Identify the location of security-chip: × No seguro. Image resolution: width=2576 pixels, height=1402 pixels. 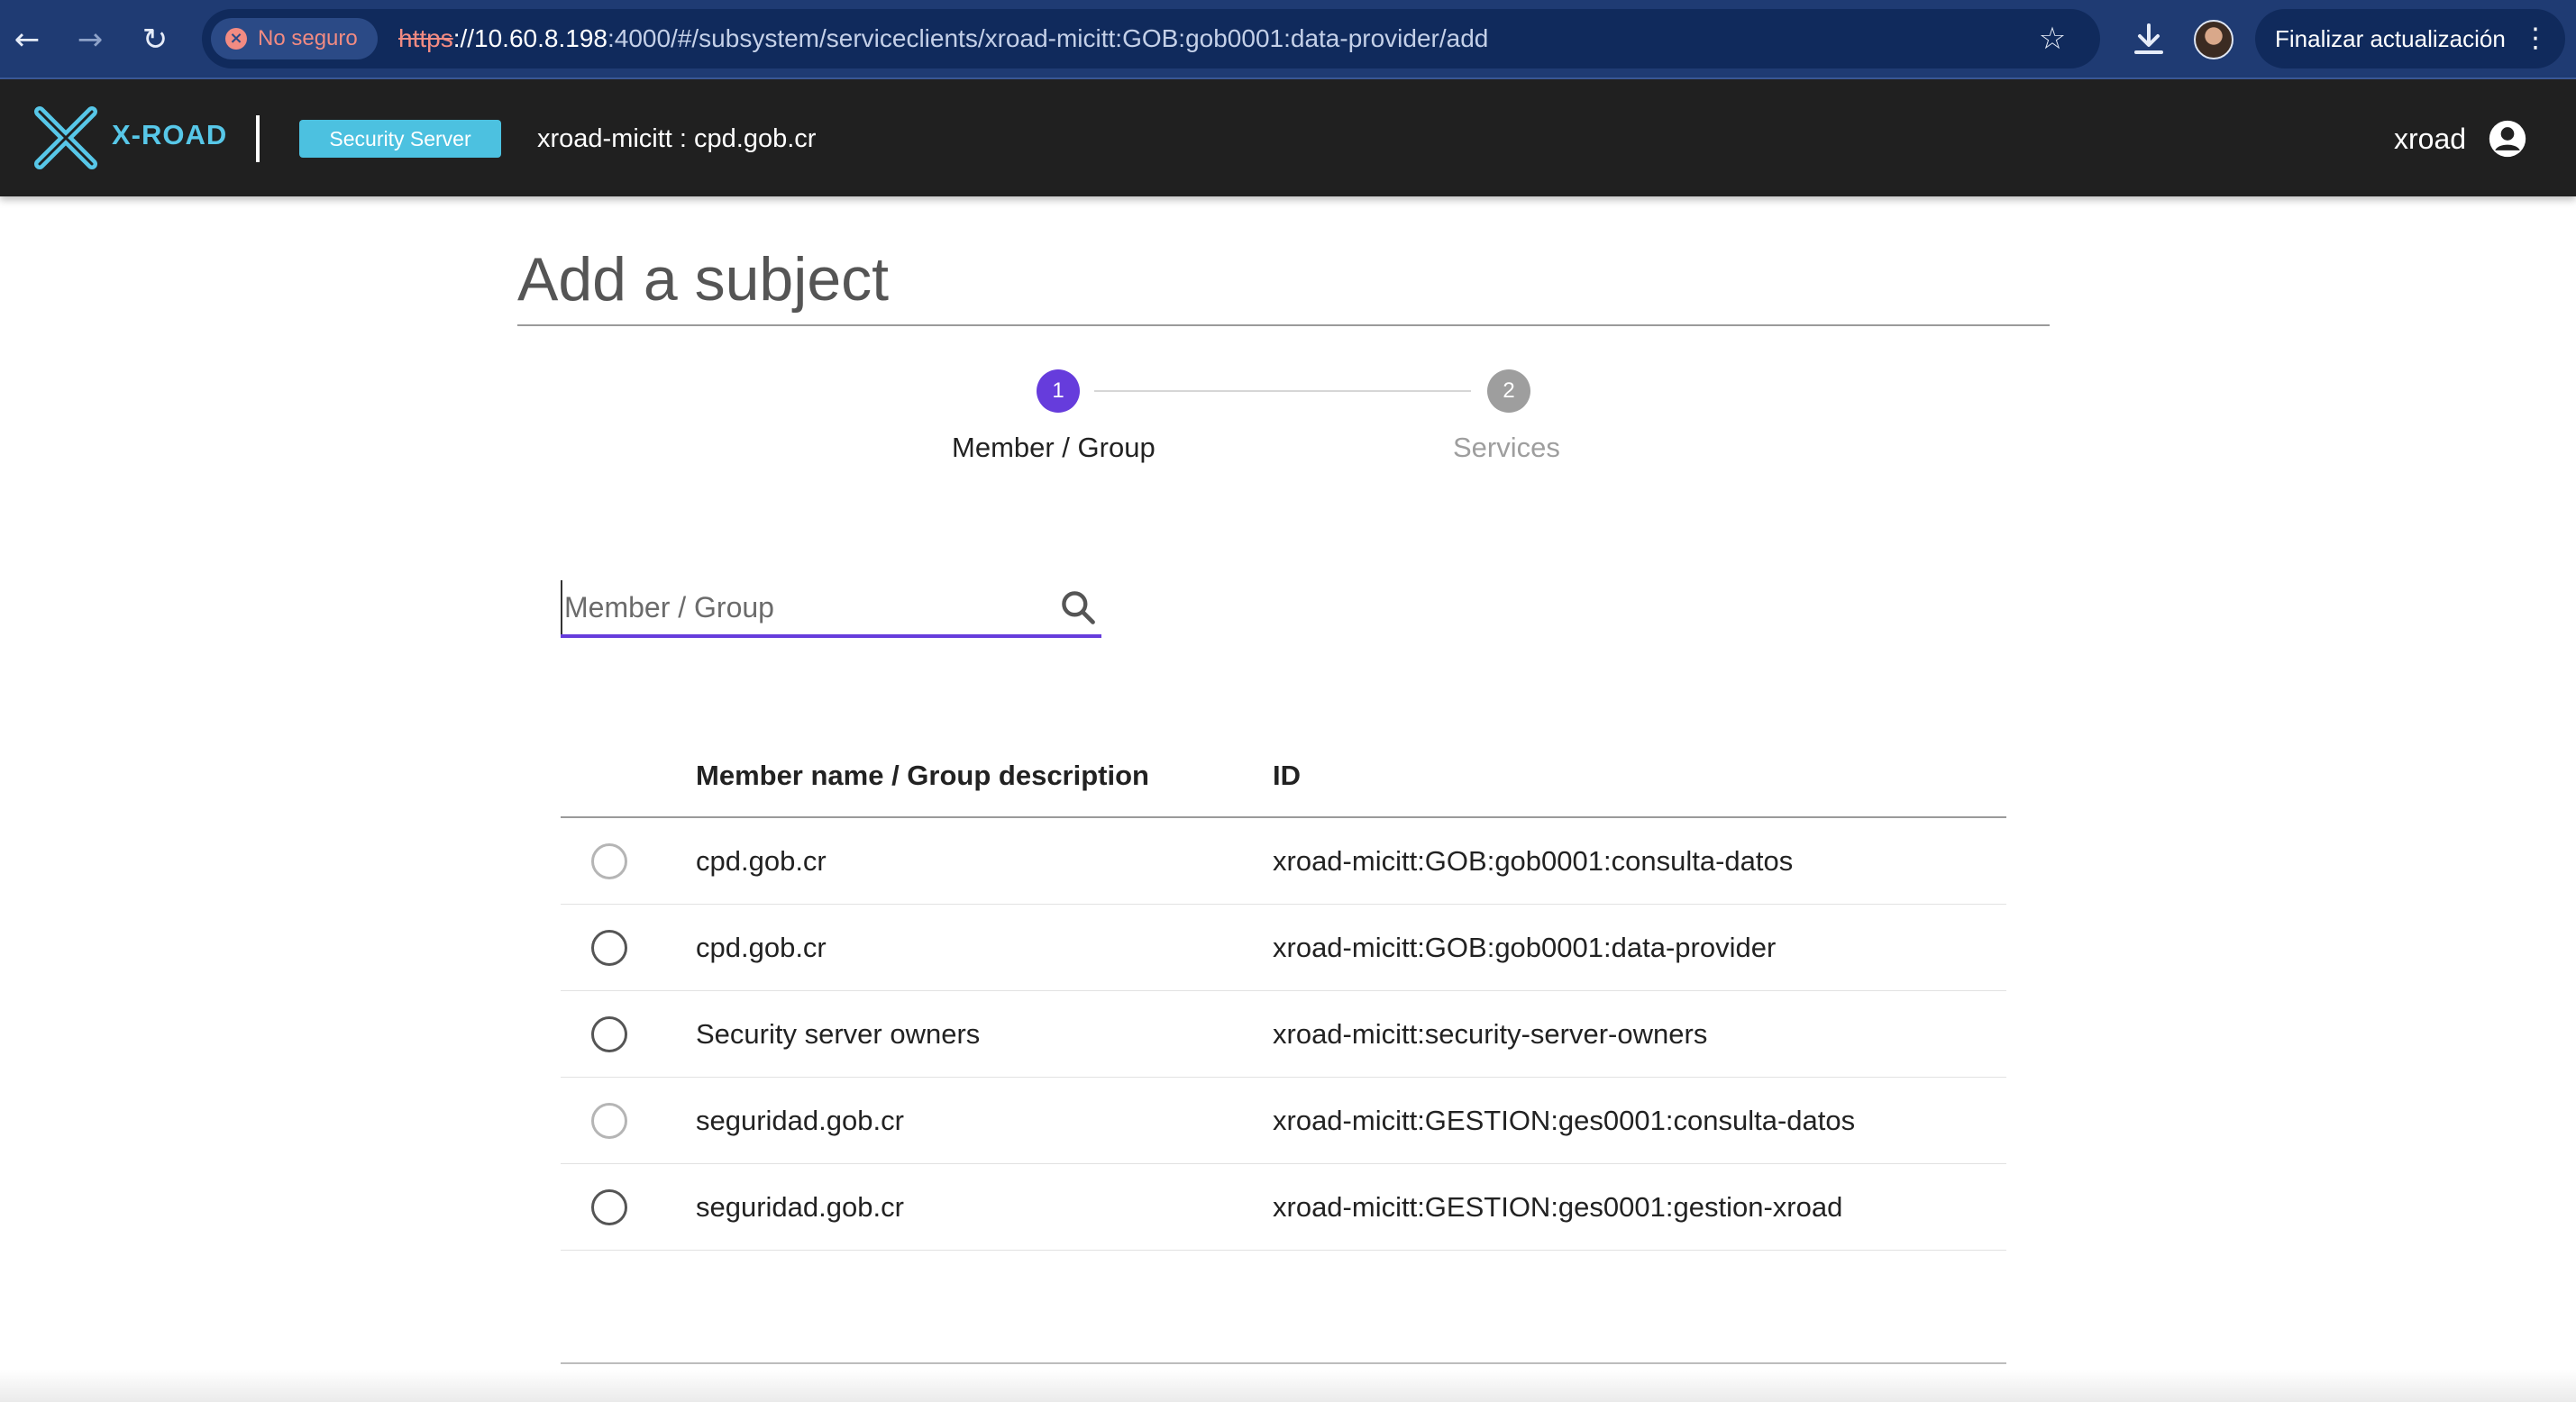
(294, 38).